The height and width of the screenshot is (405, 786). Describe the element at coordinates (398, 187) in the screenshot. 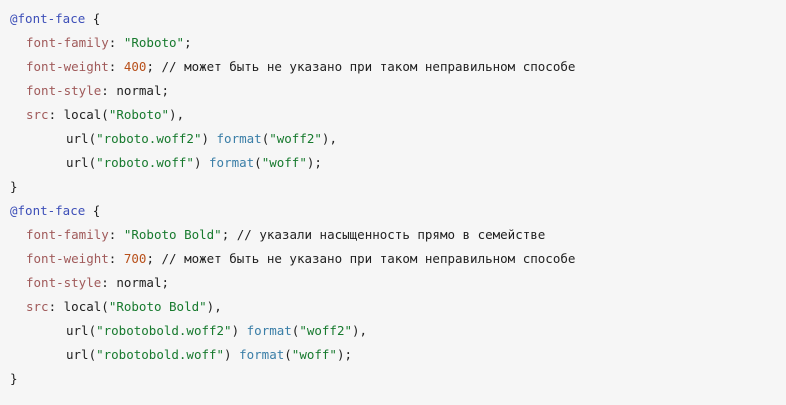

I see `code-line-8: }` at that location.